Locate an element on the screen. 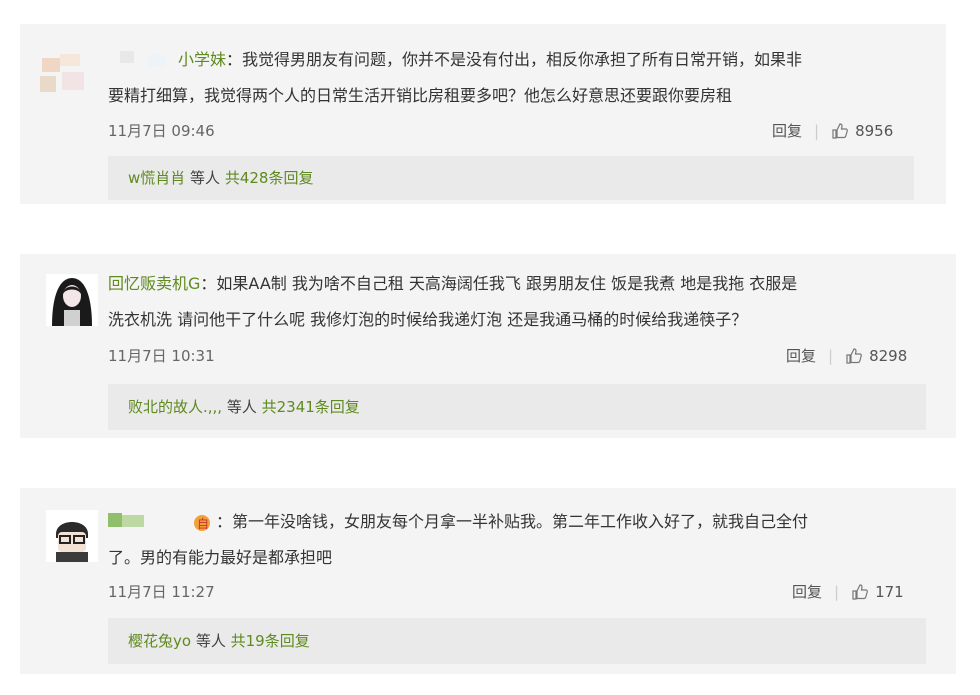 This screenshot has width=980, height=695. comment-body-line2: 要精打细算，我觉得两个人的日常生活开销比房租要多吧？他怎么好意思还要跟你要房租 is located at coordinates (420, 95).